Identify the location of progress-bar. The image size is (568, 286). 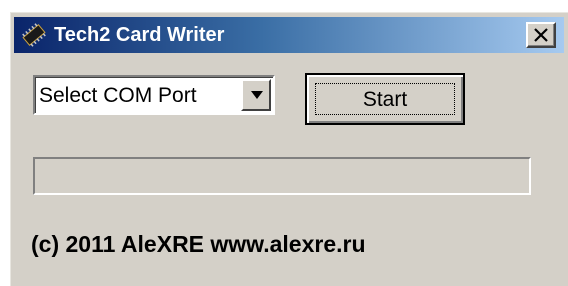
(282, 176).